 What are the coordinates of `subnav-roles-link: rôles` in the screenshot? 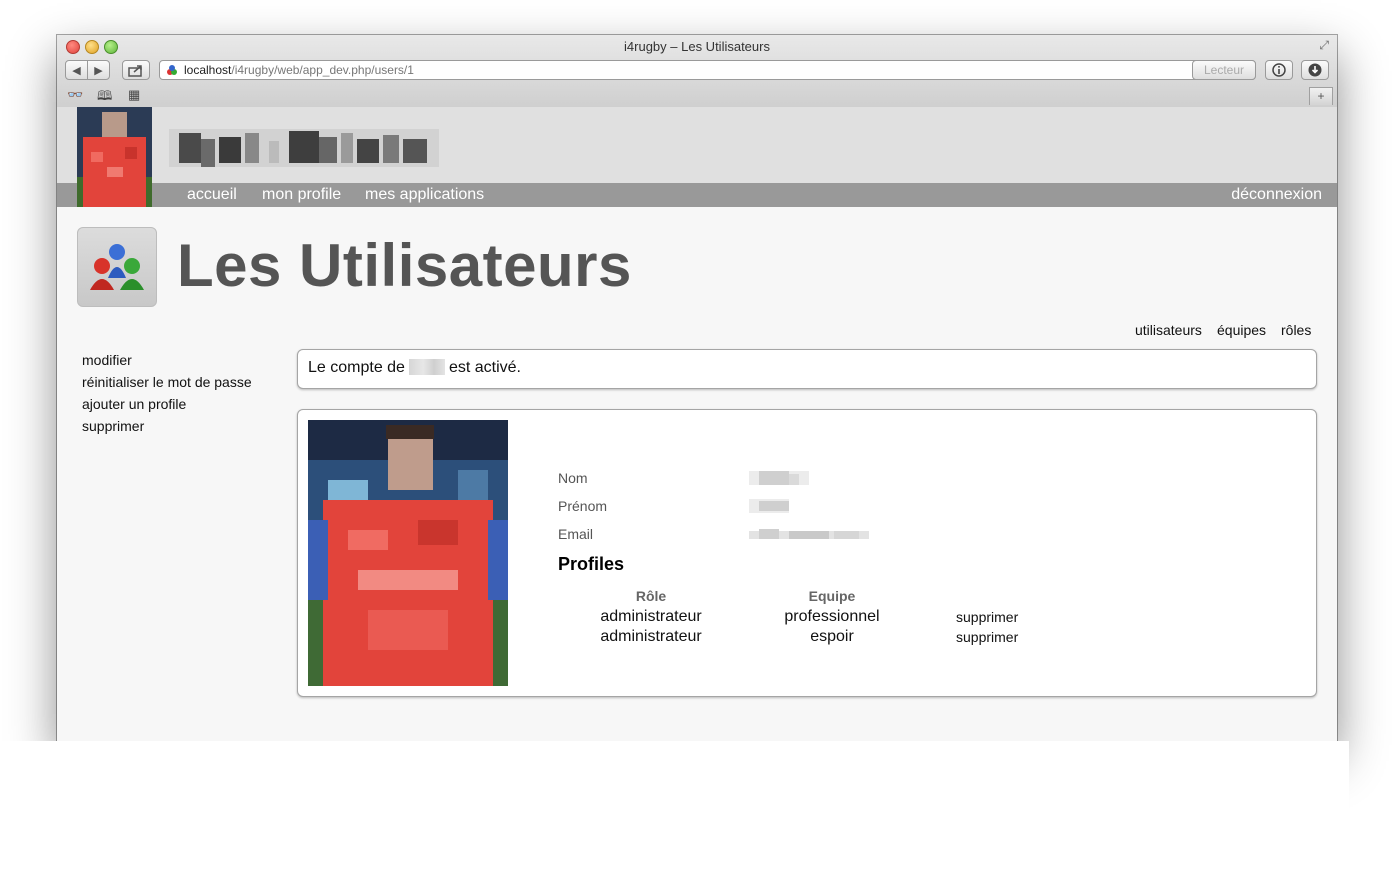 It's located at (1296, 330).